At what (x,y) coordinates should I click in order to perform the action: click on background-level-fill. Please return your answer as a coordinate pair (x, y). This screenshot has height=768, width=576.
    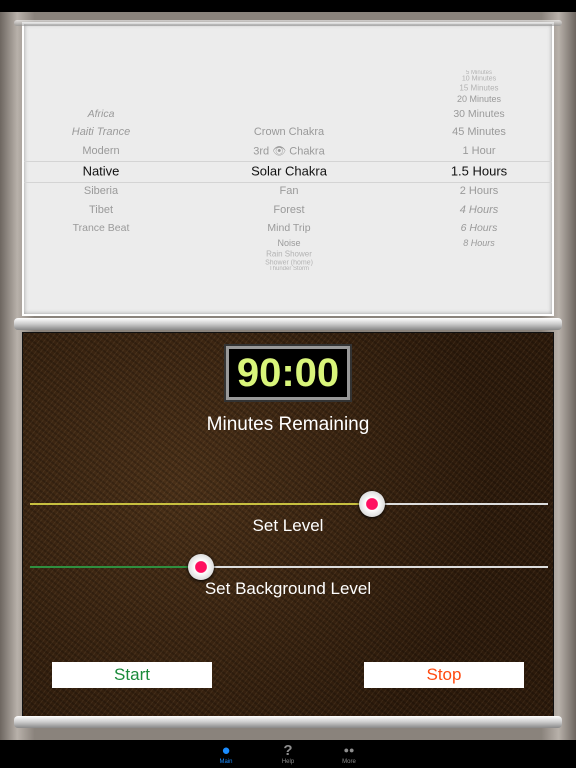
    Looking at the image, I should click on (115, 567).